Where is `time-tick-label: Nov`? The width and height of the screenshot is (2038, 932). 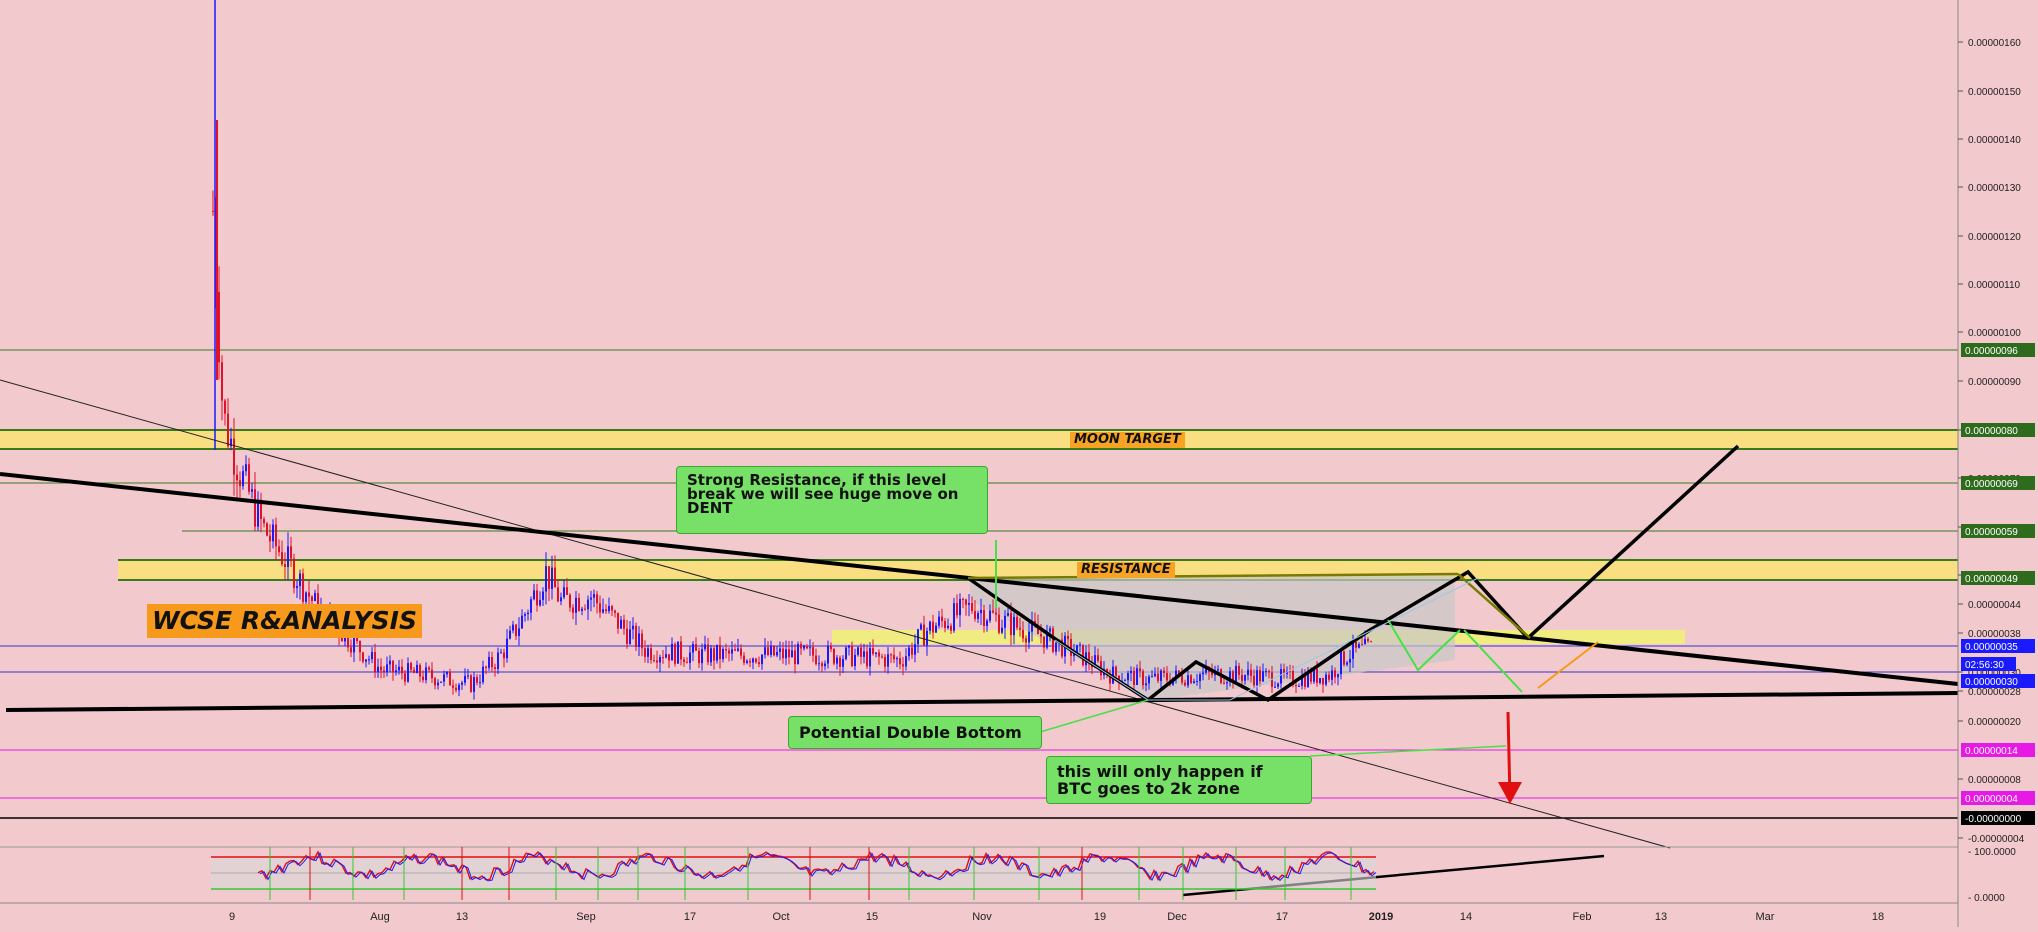
time-tick-label: Nov is located at coordinates (982, 917).